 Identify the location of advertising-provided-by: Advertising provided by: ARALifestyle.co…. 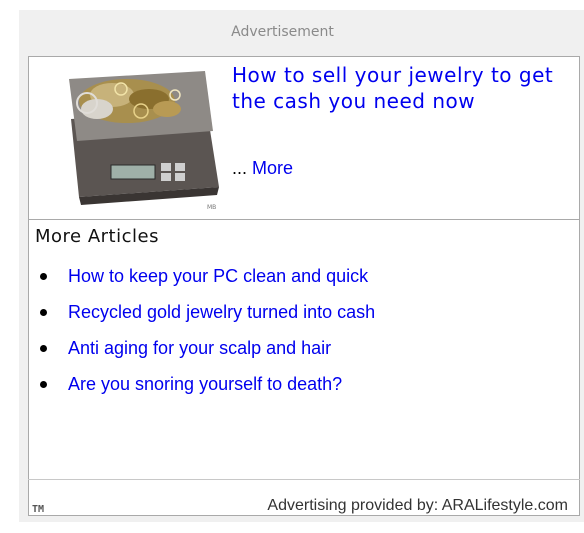
(417, 506).